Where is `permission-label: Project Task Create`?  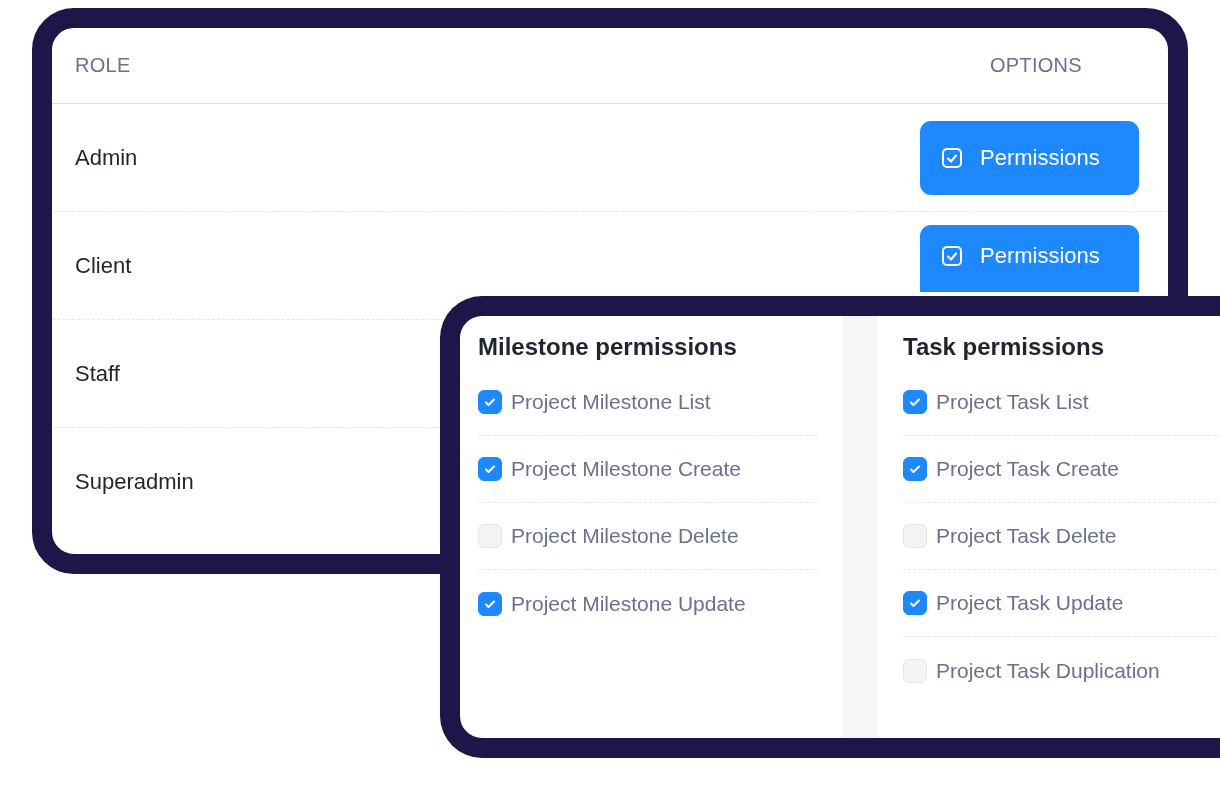 permission-label: Project Task Create is located at coordinates (1027, 469).